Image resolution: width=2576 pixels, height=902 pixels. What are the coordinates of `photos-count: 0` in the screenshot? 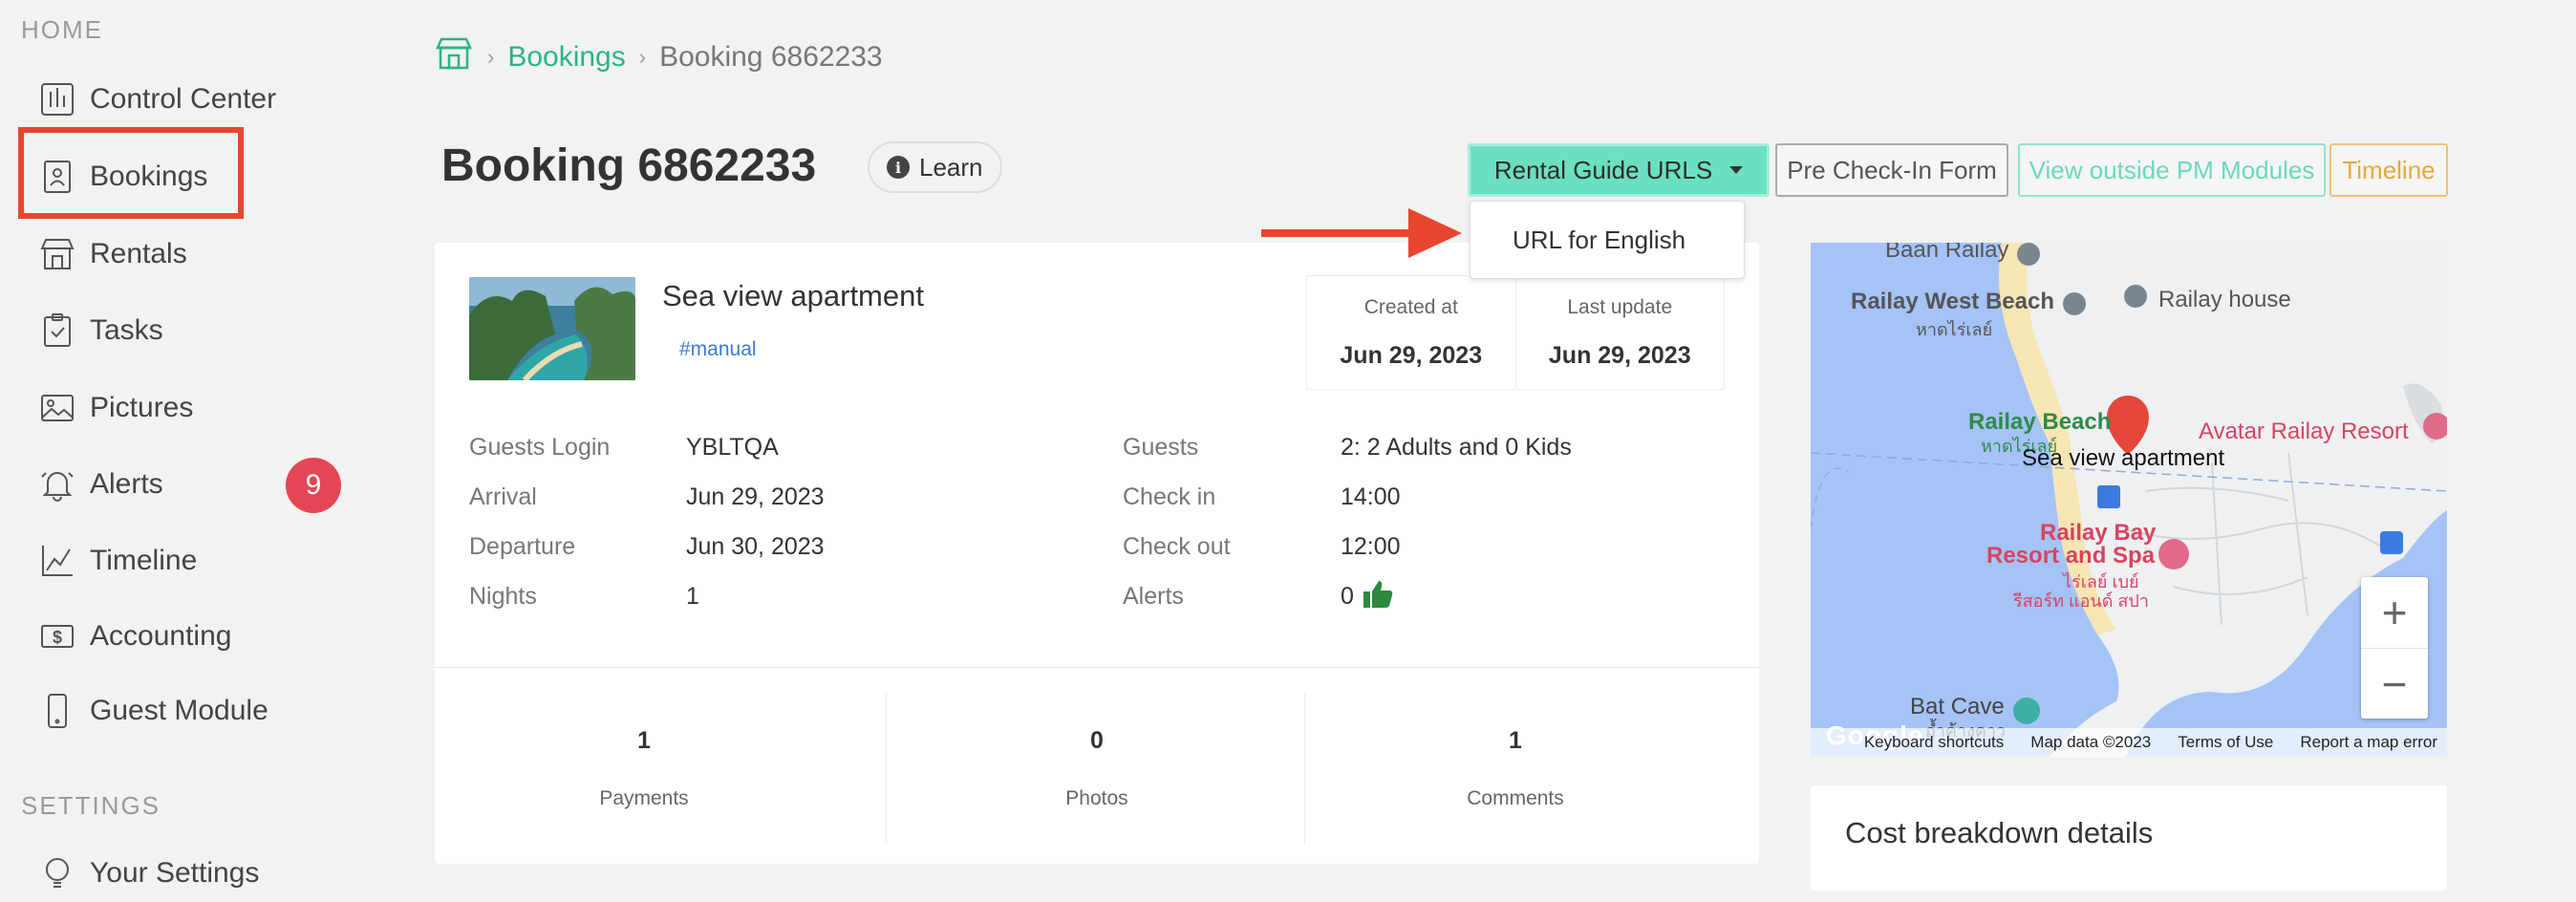 It's located at (1097, 740).